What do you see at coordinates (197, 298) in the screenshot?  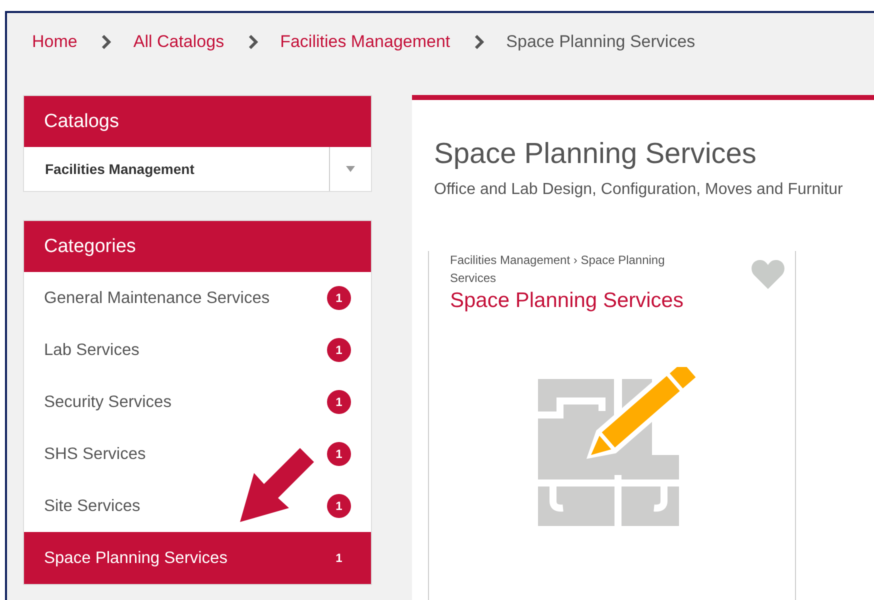 I see `category-item: General Maintenance Services 1` at bounding box center [197, 298].